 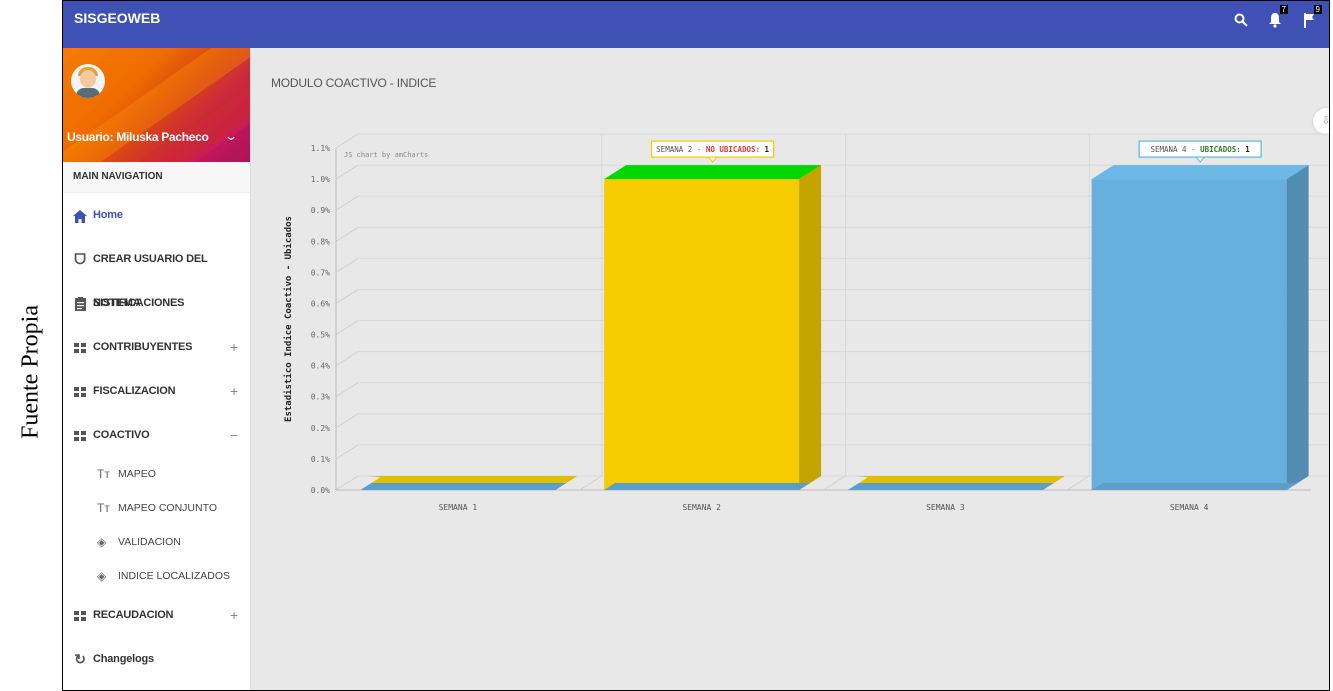 I want to click on sidebar-subitem-mapeo-conjunto: Tт MAPEO CONJUNTO, so click(x=156, y=508).